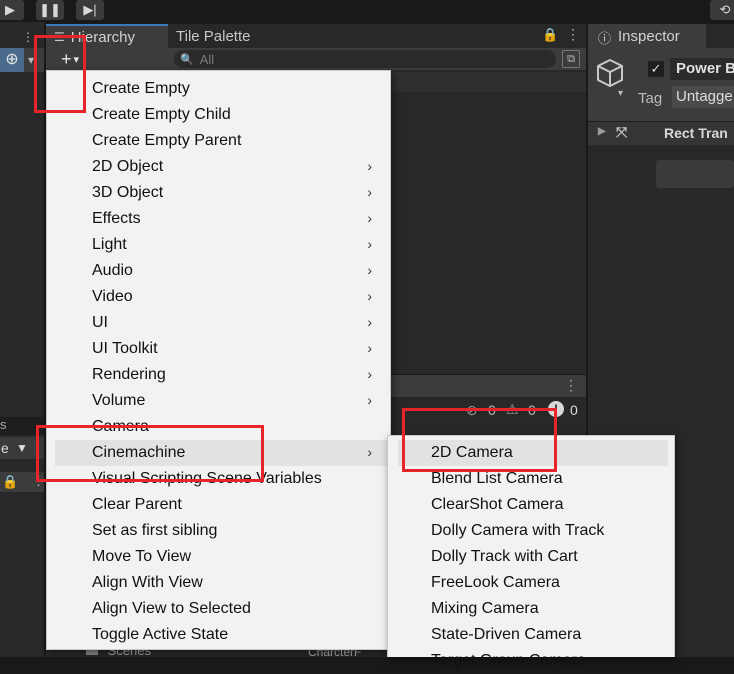  Describe the element at coordinates (725, 9) in the screenshot. I see `history-icon: ⟲` at that location.